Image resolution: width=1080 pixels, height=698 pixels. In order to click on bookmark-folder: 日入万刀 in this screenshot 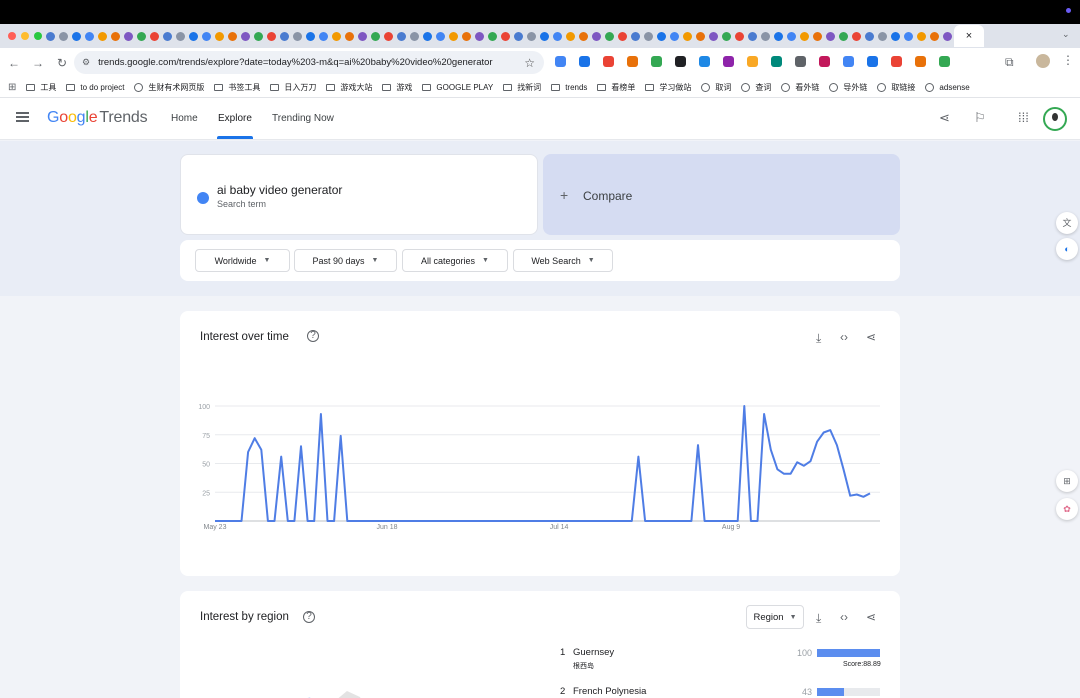, I will do `click(293, 87)`.